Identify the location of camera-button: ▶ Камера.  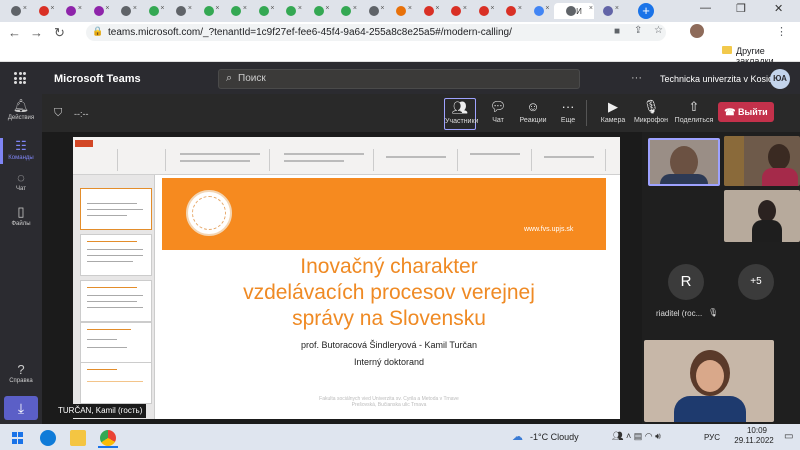
(613, 114).